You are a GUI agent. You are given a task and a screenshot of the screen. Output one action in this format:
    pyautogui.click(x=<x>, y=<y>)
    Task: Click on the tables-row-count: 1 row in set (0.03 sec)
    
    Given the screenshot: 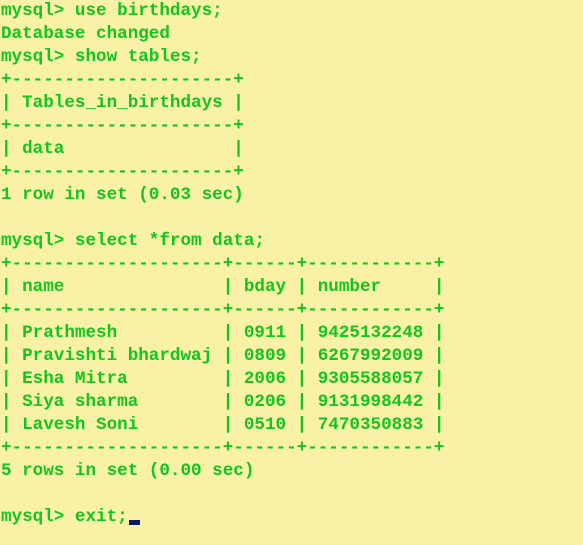 What is the action you would take?
    pyautogui.click(x=122, y=195)
    